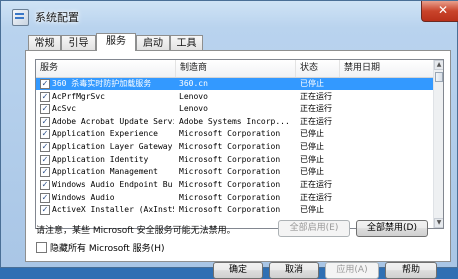 Image resolution: width=458 pixels, height=279 pixels. Describe the element at coordinates (44, 42) in the screenshot. I see `tab-general: 常规` at that location.